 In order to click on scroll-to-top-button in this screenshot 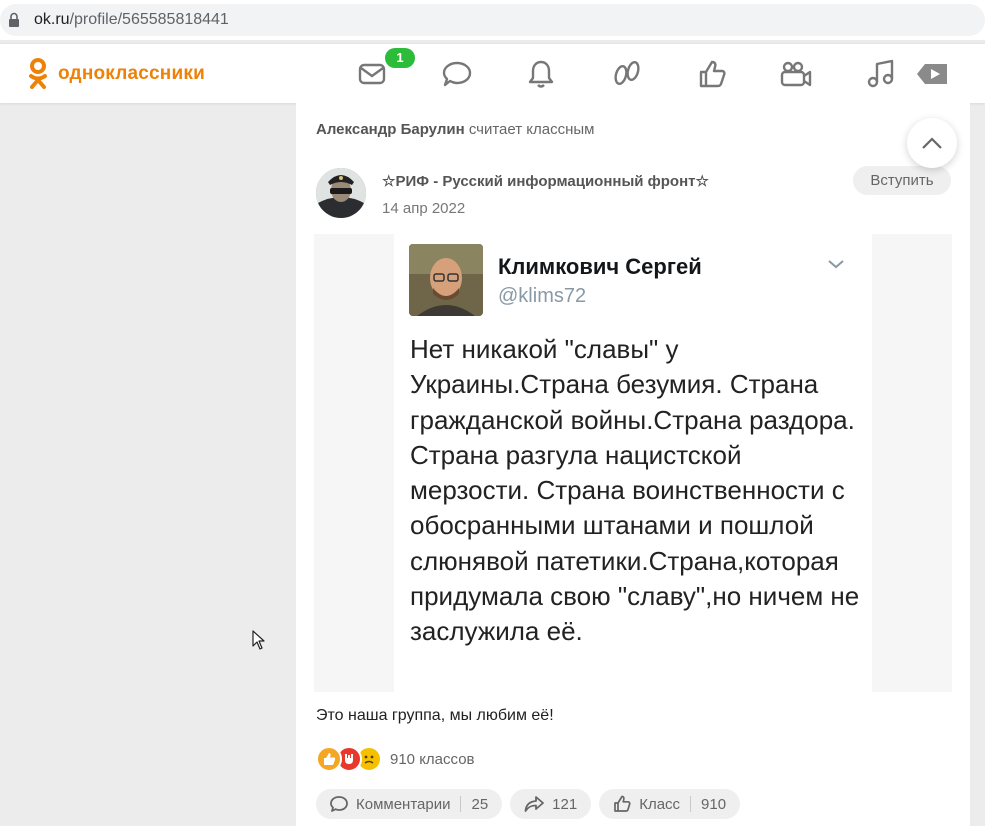, I will do `click(932, 143)`.